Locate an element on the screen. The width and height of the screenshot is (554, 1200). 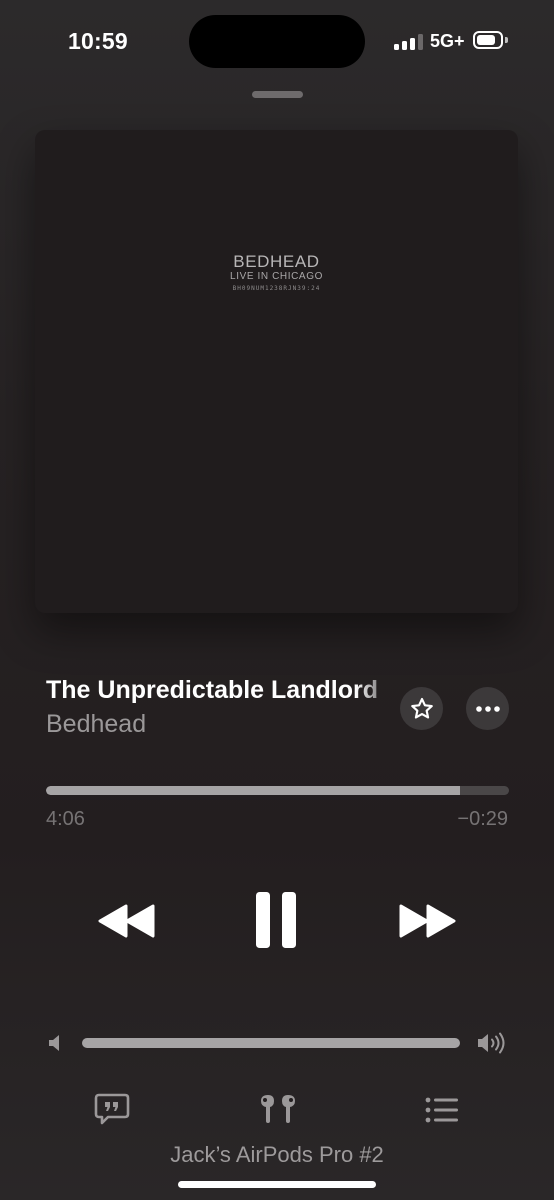
queue-list-icon is located at coordinates (441, 1110).